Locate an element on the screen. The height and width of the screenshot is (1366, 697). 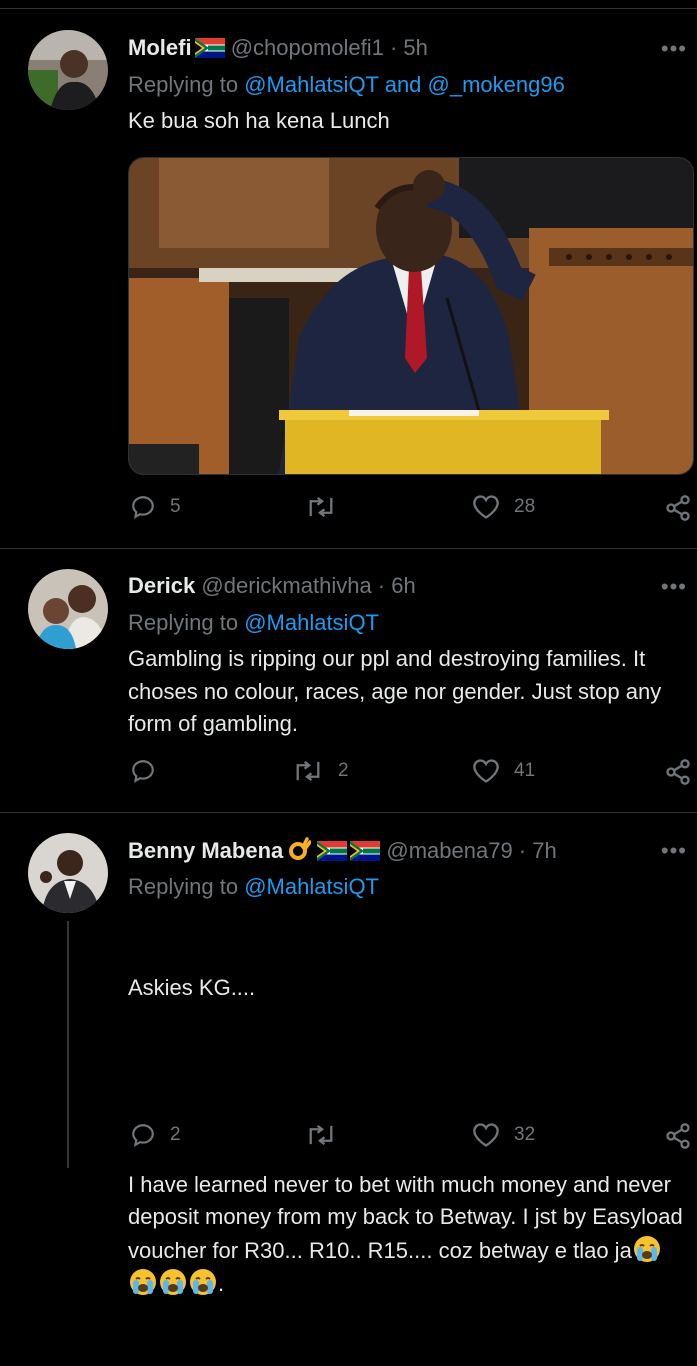
replying-to: Replying to @MahlatsiQT and @_mokeng96 is located at coordinates (346, 85).